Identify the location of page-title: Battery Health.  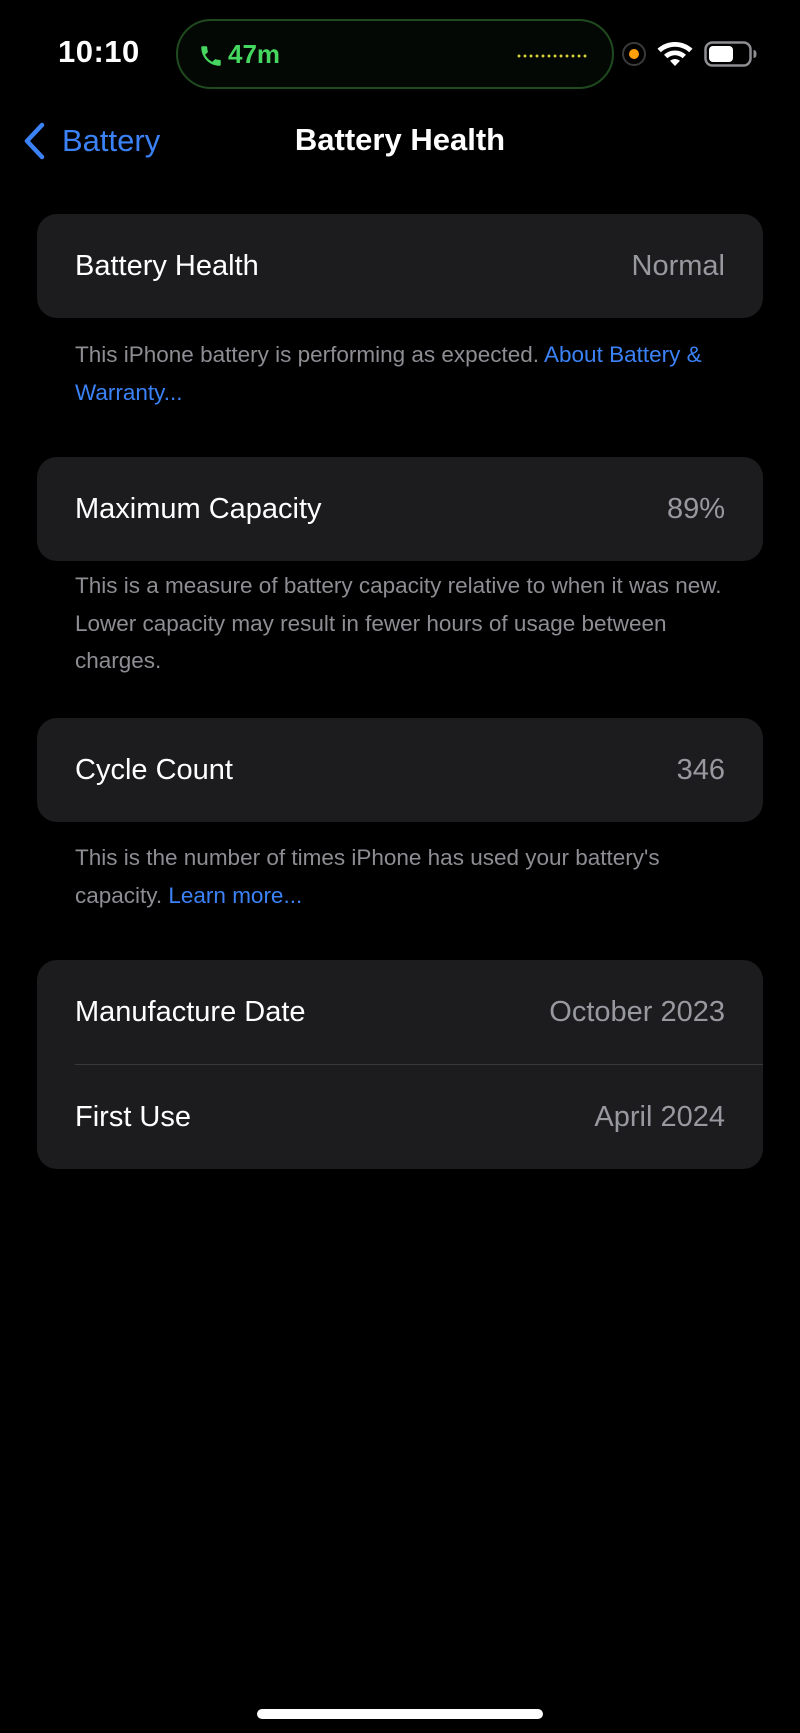
(400, 139).